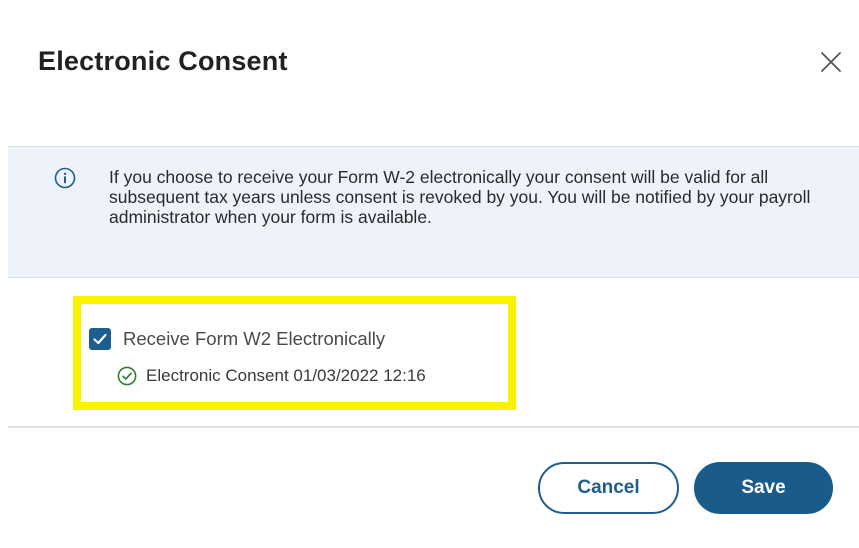 This screenshot has height=548, width=859. I want to click on receive-w2-checkbox, so click(100, 339).